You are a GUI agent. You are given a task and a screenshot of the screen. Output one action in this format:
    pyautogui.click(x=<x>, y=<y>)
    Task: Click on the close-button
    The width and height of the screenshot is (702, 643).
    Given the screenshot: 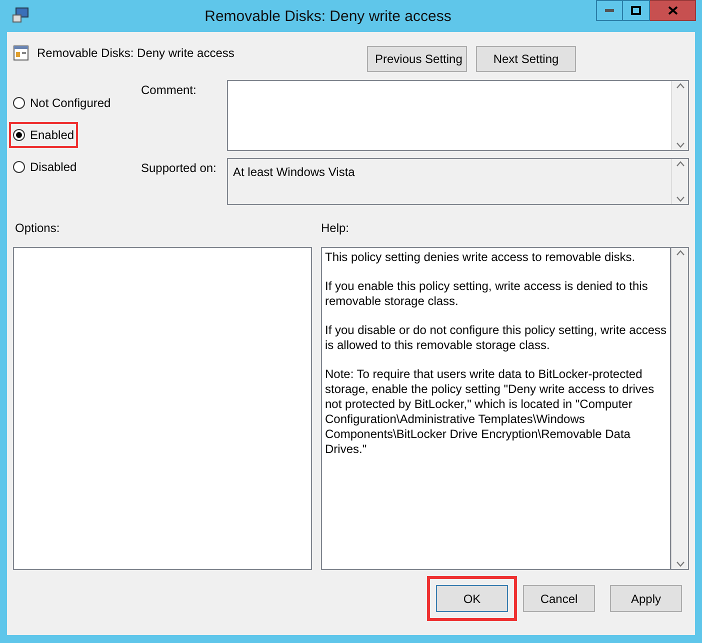 What is the action you would take?
    pyautogui.click(x=673, y=10)
    